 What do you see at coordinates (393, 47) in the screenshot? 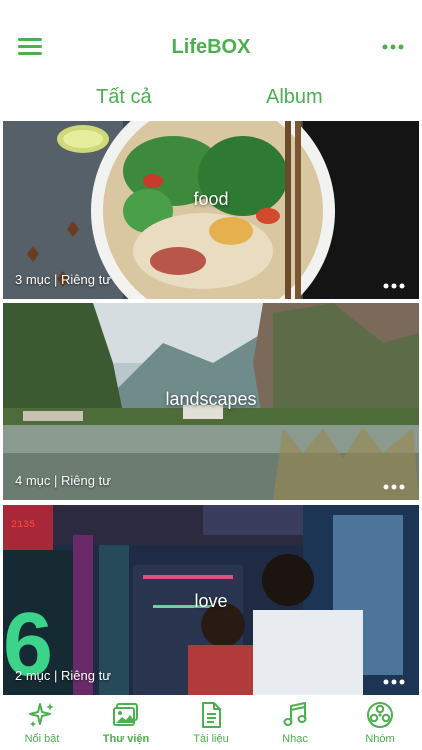
I see `more-options-icon` at bounding box center [393, 47].